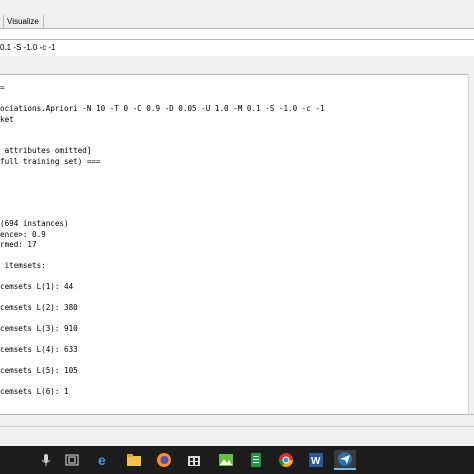 The width and height of the screenshot is (474, 474). What do you see at coordinates (34, 223) in the screenshot?
I see `output-line: (694 instances)` at bounding box center [34, 223].